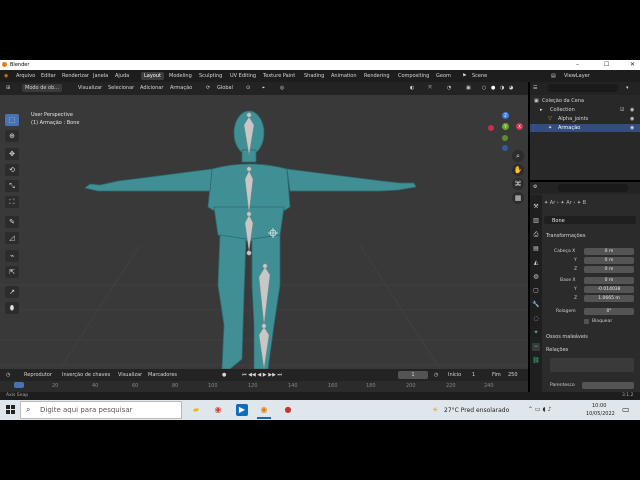 The height and width of the screenshot is (480, 640). I want to click on bone-envelope-tool-icon: ↗, so click(12, 292).